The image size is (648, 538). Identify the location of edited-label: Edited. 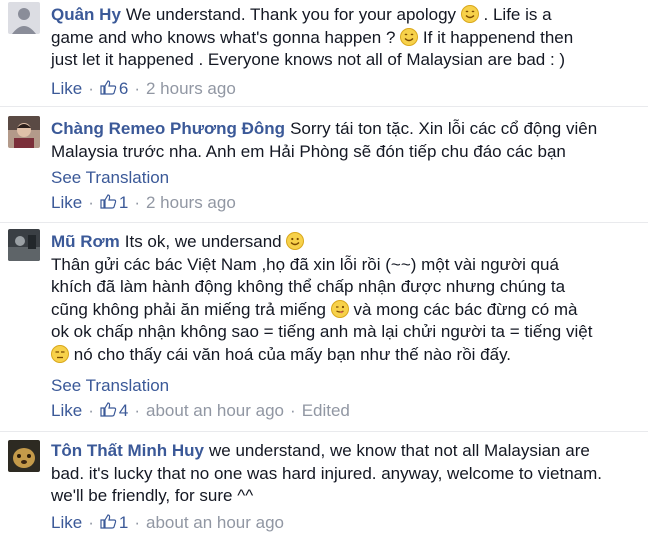
(326, 410).